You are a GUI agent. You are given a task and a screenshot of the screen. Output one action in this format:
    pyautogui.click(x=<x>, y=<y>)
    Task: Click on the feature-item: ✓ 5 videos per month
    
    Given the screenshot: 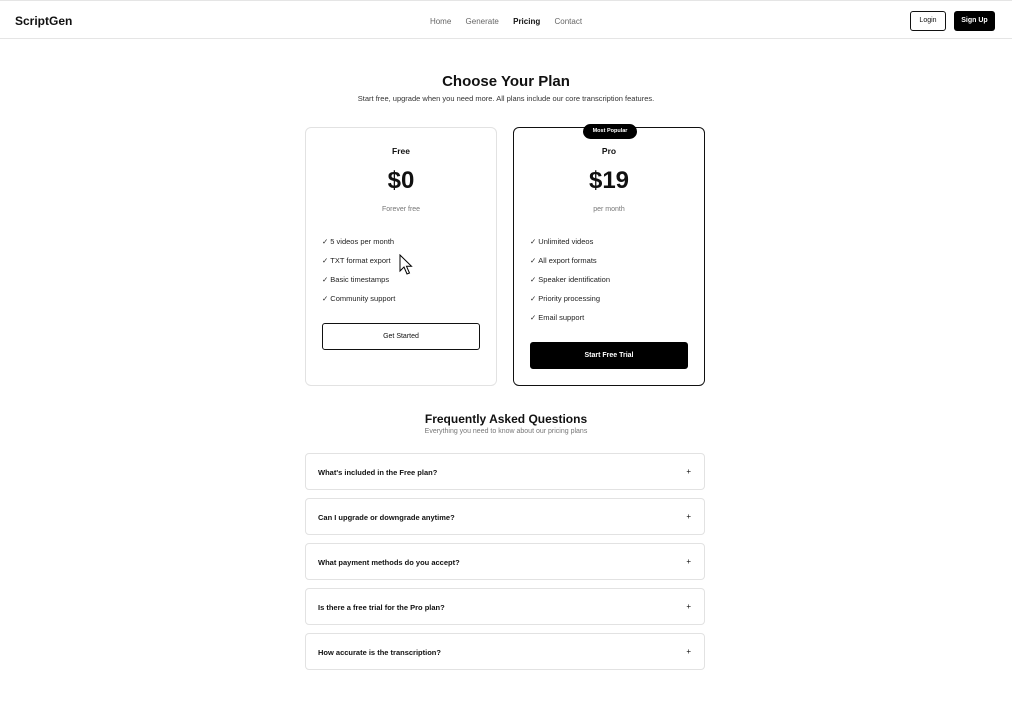 What is the action you would take?
    pyautogui.click(x=358, y=241)
    